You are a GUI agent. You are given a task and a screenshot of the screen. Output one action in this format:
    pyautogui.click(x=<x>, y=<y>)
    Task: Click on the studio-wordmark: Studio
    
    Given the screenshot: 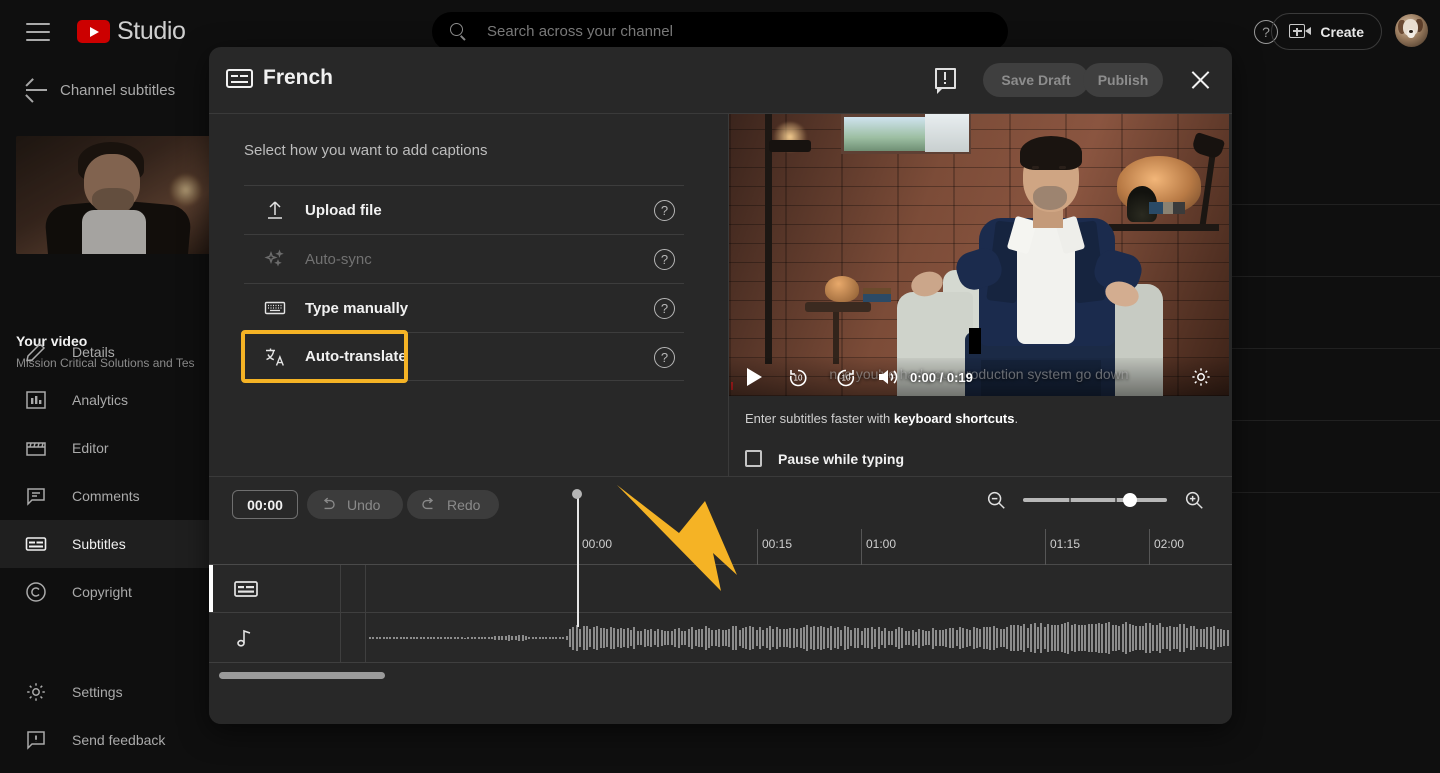 What is the action you would take?
    pyautogui.click(x=151, y=31)
    